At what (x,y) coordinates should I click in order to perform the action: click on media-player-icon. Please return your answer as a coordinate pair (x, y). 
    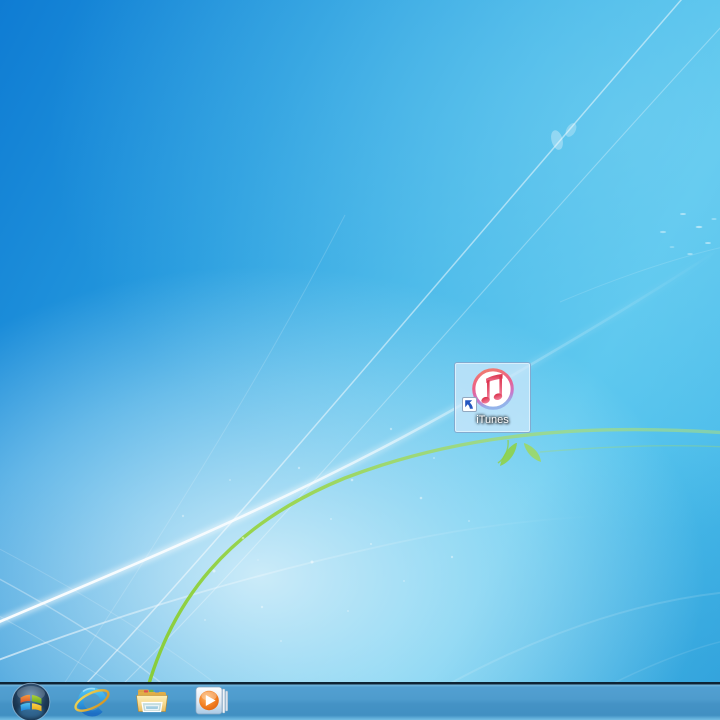
    Looking at the image, I should click on (211, 700).